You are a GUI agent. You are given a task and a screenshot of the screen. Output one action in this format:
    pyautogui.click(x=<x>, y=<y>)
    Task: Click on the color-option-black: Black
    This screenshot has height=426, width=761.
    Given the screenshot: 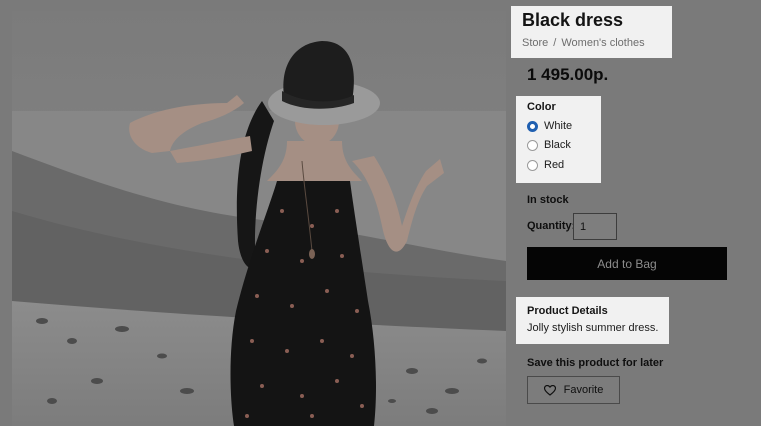 What is the action you would take?
    pyautogui.click(x=549, y=145)
    